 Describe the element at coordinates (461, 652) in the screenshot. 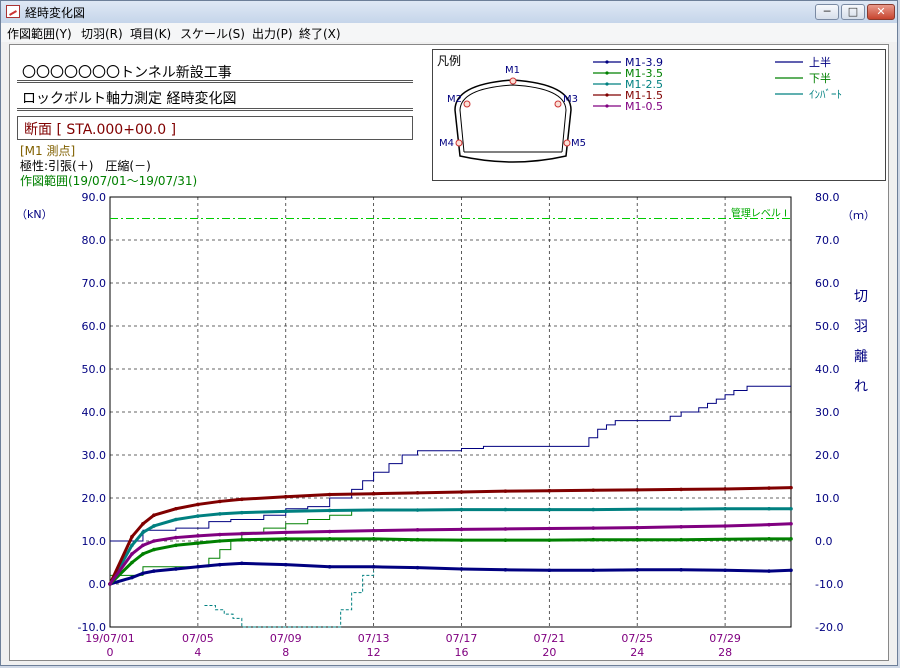

I see `x-tick-day-label: 16` at that location.